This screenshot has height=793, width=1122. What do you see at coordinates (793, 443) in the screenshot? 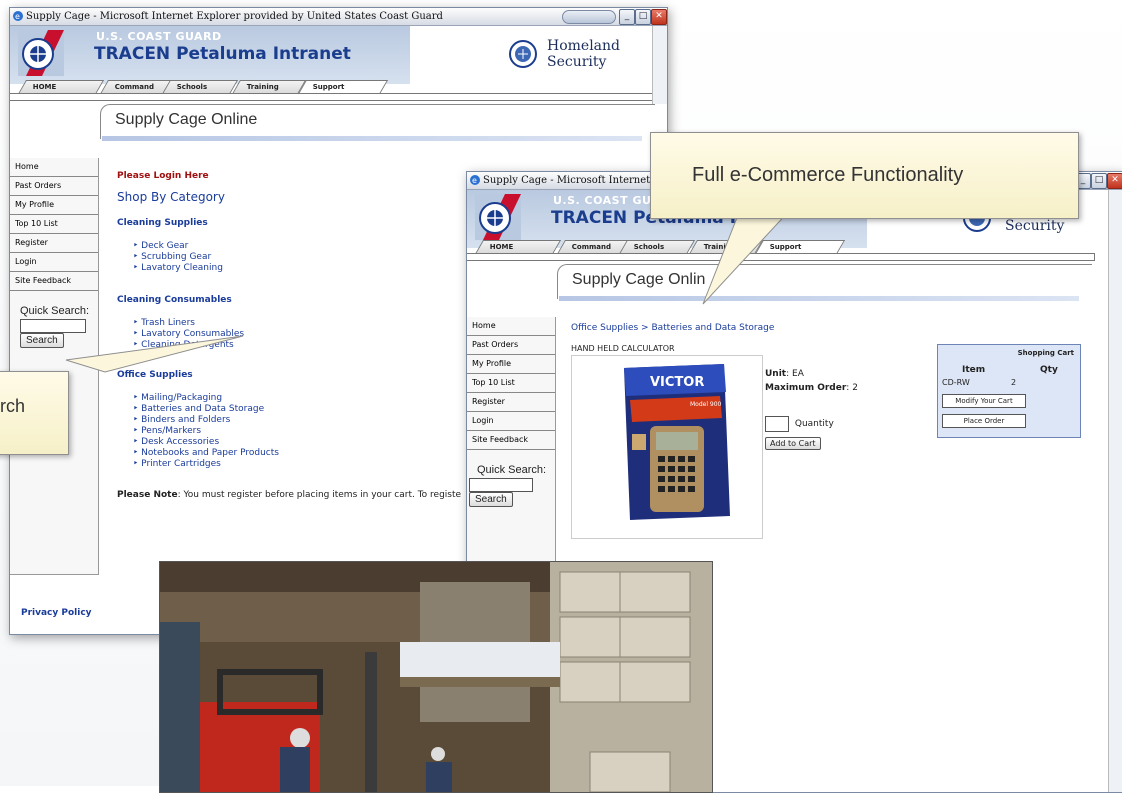
I see `add-to-cart-button: Add to Cart` at bounding box center [793, 443].